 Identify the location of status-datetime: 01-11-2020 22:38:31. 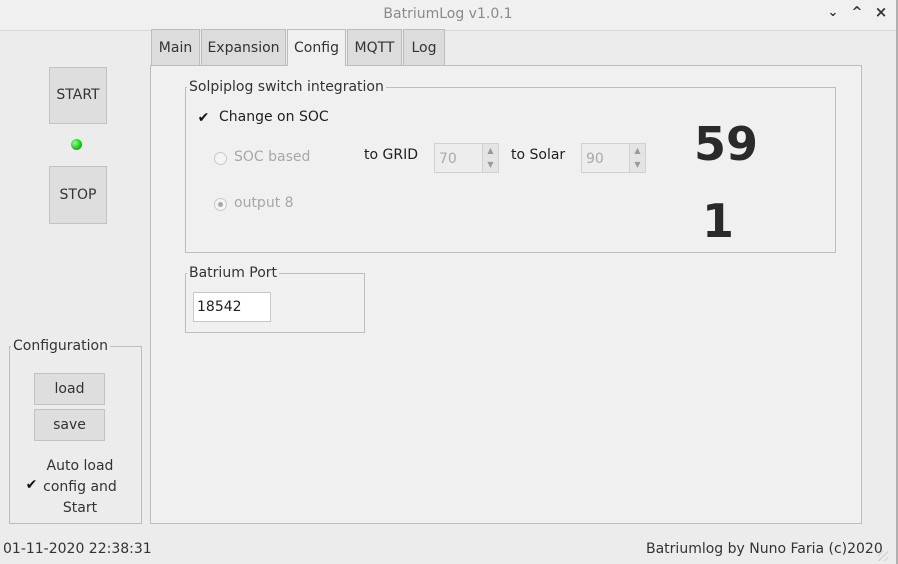
(77, 549).